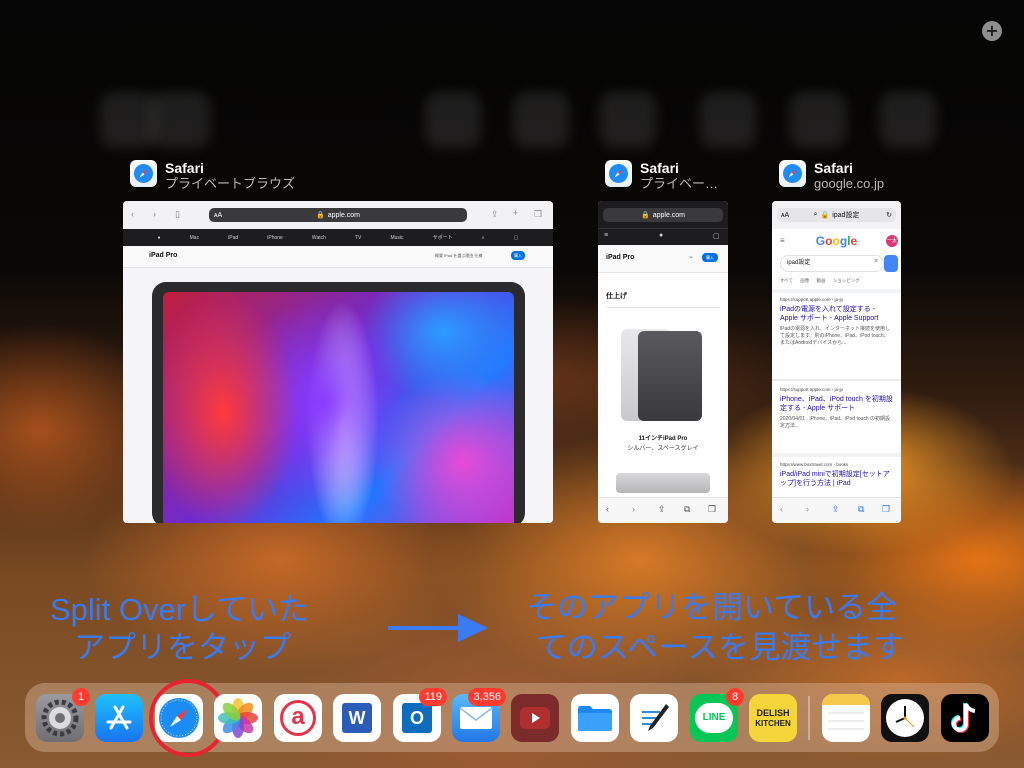  I want to click on pen-note-icon, so click(655, 717).